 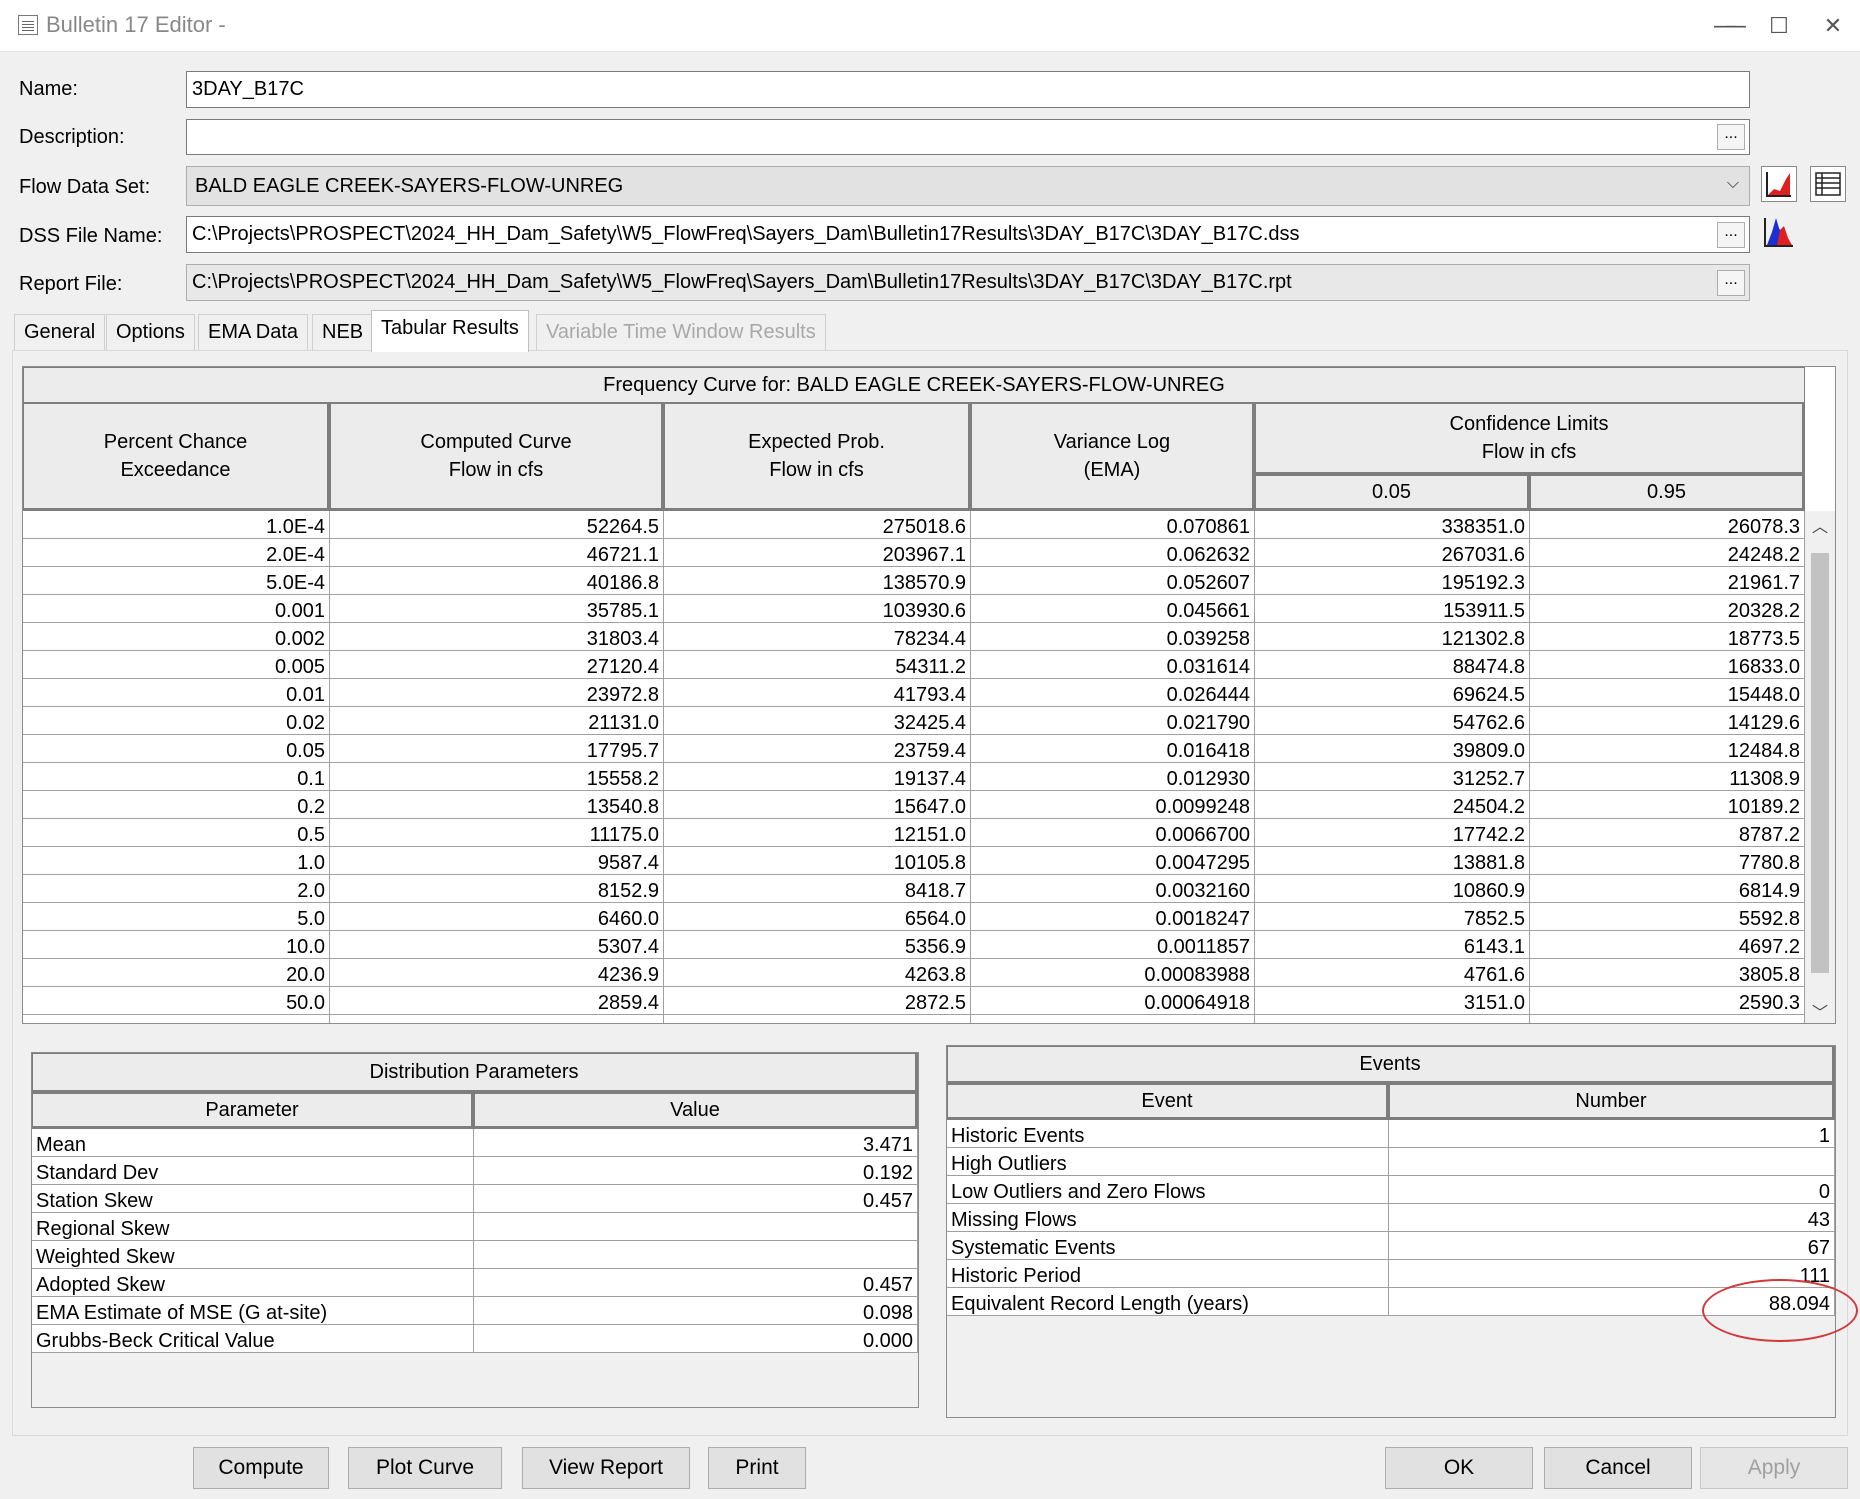 What do you see at coordinates (1392, 581) in the screenshot?
I see `frequency-table-cell: 195192.3` at bounding box center [1392, 581].